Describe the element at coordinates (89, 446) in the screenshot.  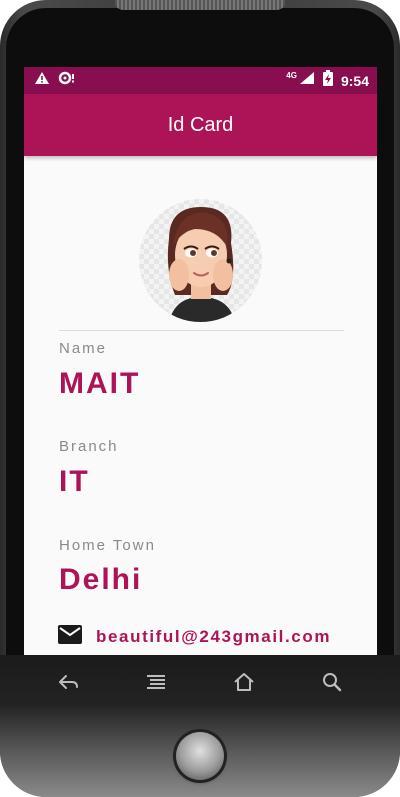
I see `branch-label: Branch` at that location.